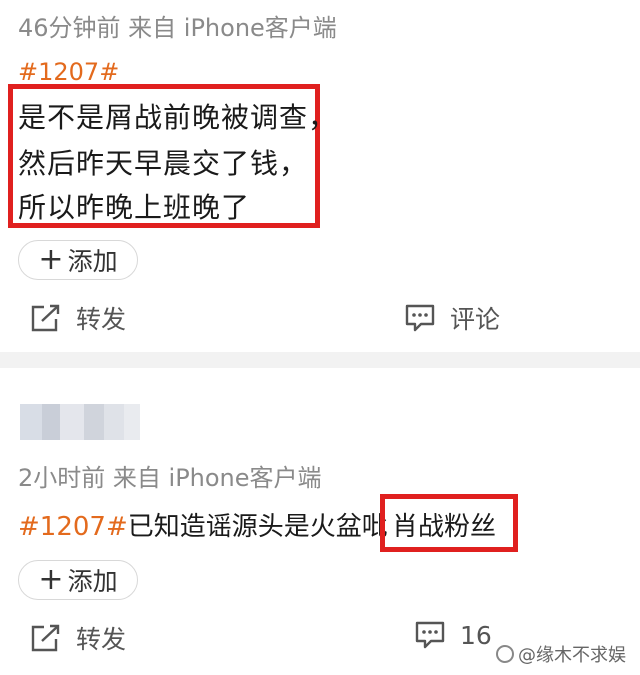  Describe the element at coordinates (444, 524) in the screenshot. I see `highlight-text: 肖战粉丝` at that location.